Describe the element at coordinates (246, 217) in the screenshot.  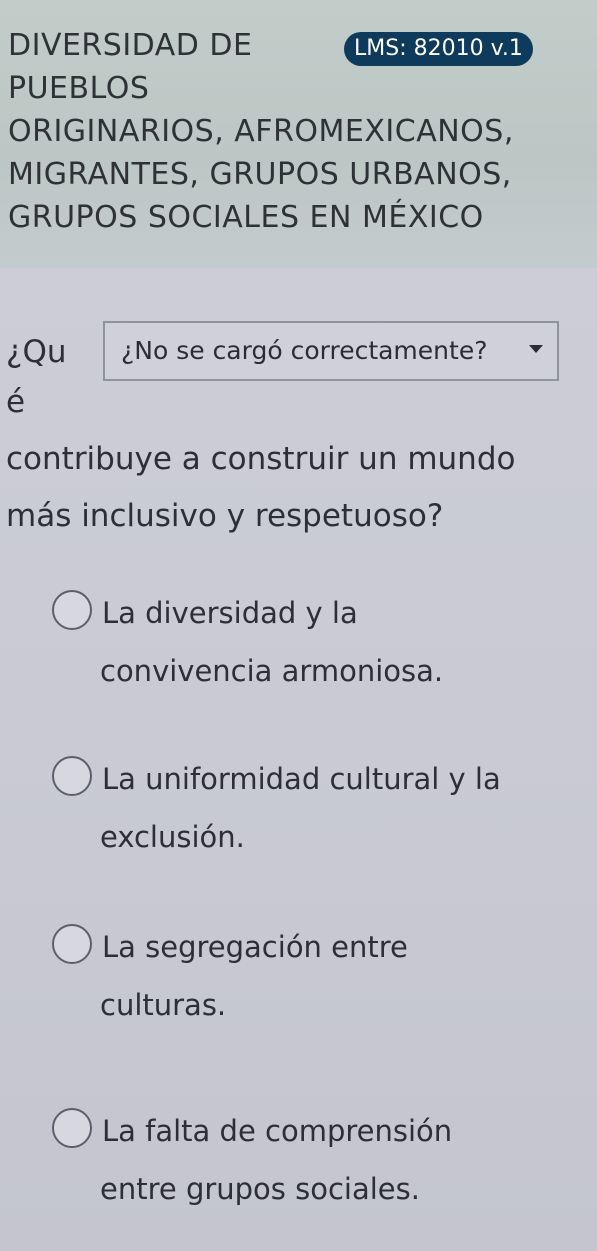
I see `course-title-line-5: GRUPOS SOCIALES EN MÉXICO` at that location.